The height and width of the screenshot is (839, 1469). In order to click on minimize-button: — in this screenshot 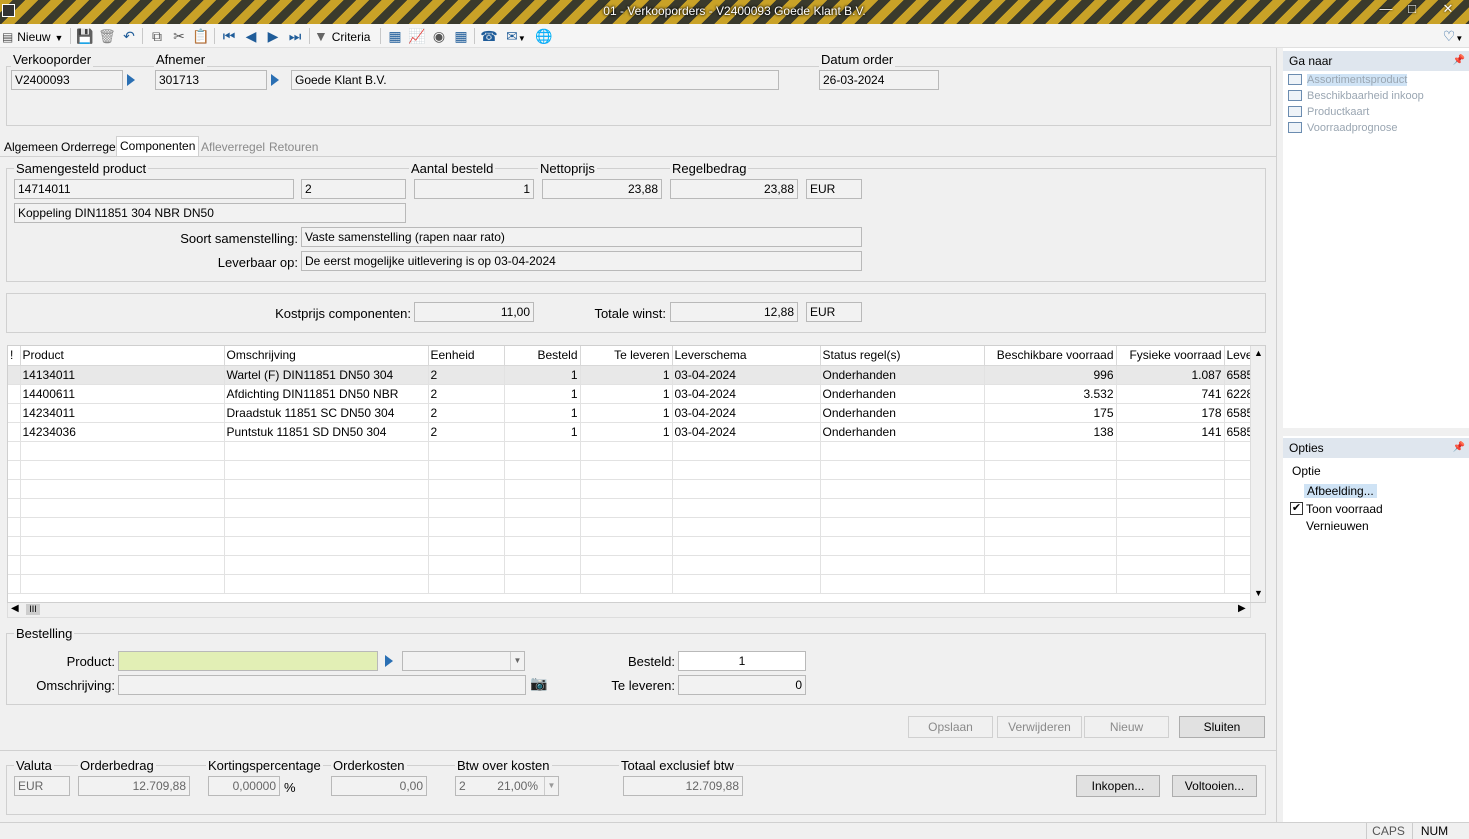, I will do `click(1386, 11)`.